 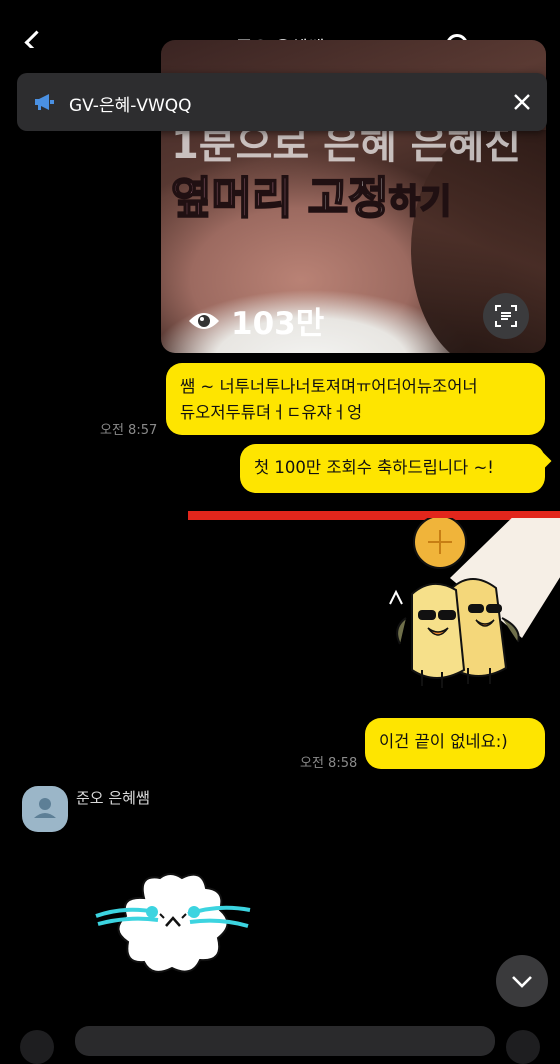 I want to click on banner-text: GV-은혜-VWQQ, so click(x=130, y=106).